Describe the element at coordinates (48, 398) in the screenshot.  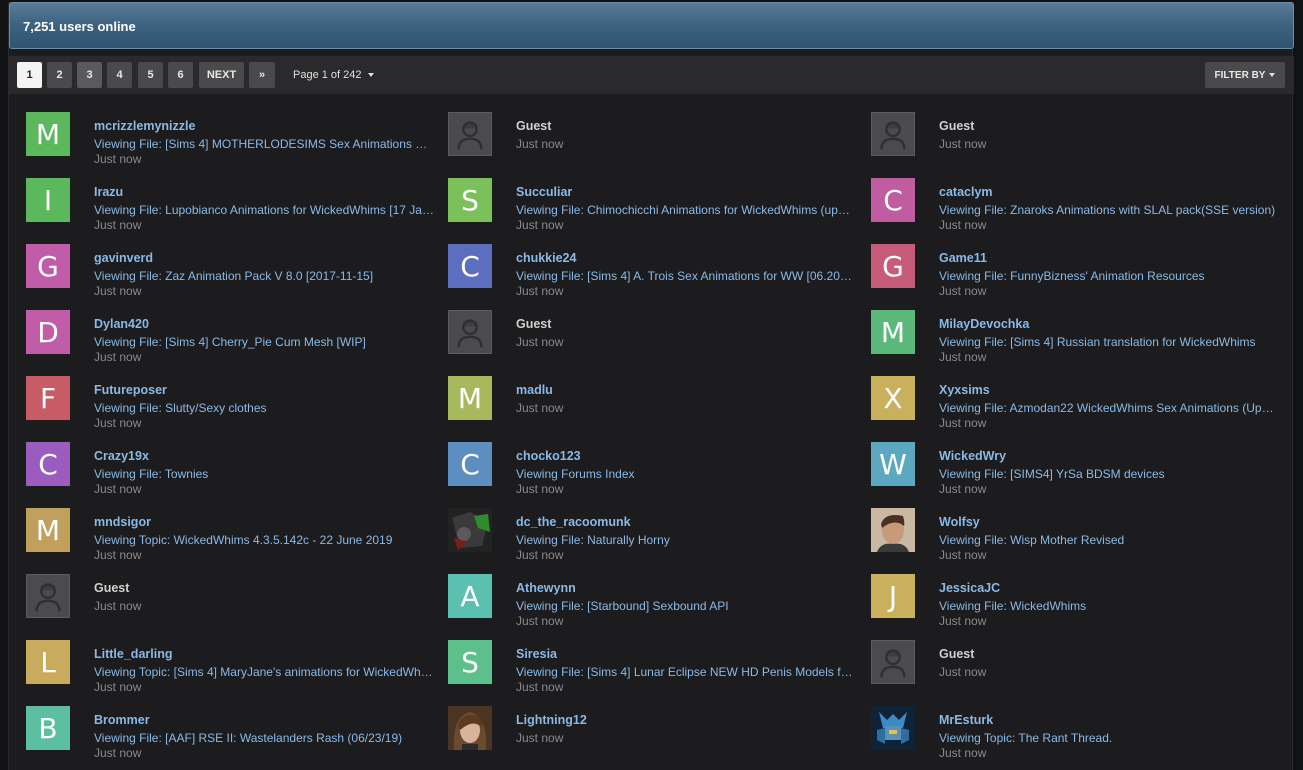
I see `user-avatar: F` at that location.